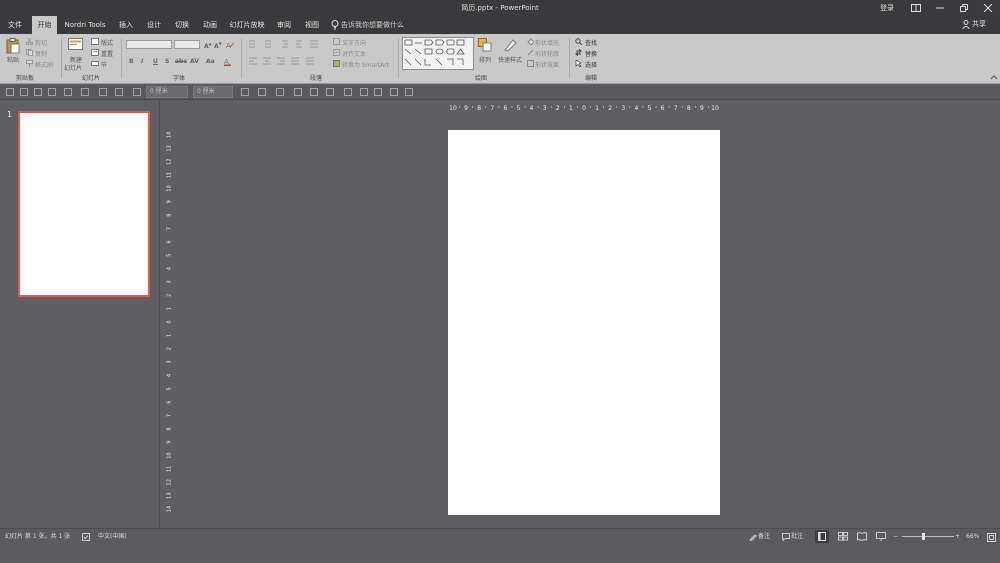 This screenshot has width=1000, height=563. I want to click on copy-button: 复制, so click(41, 53).